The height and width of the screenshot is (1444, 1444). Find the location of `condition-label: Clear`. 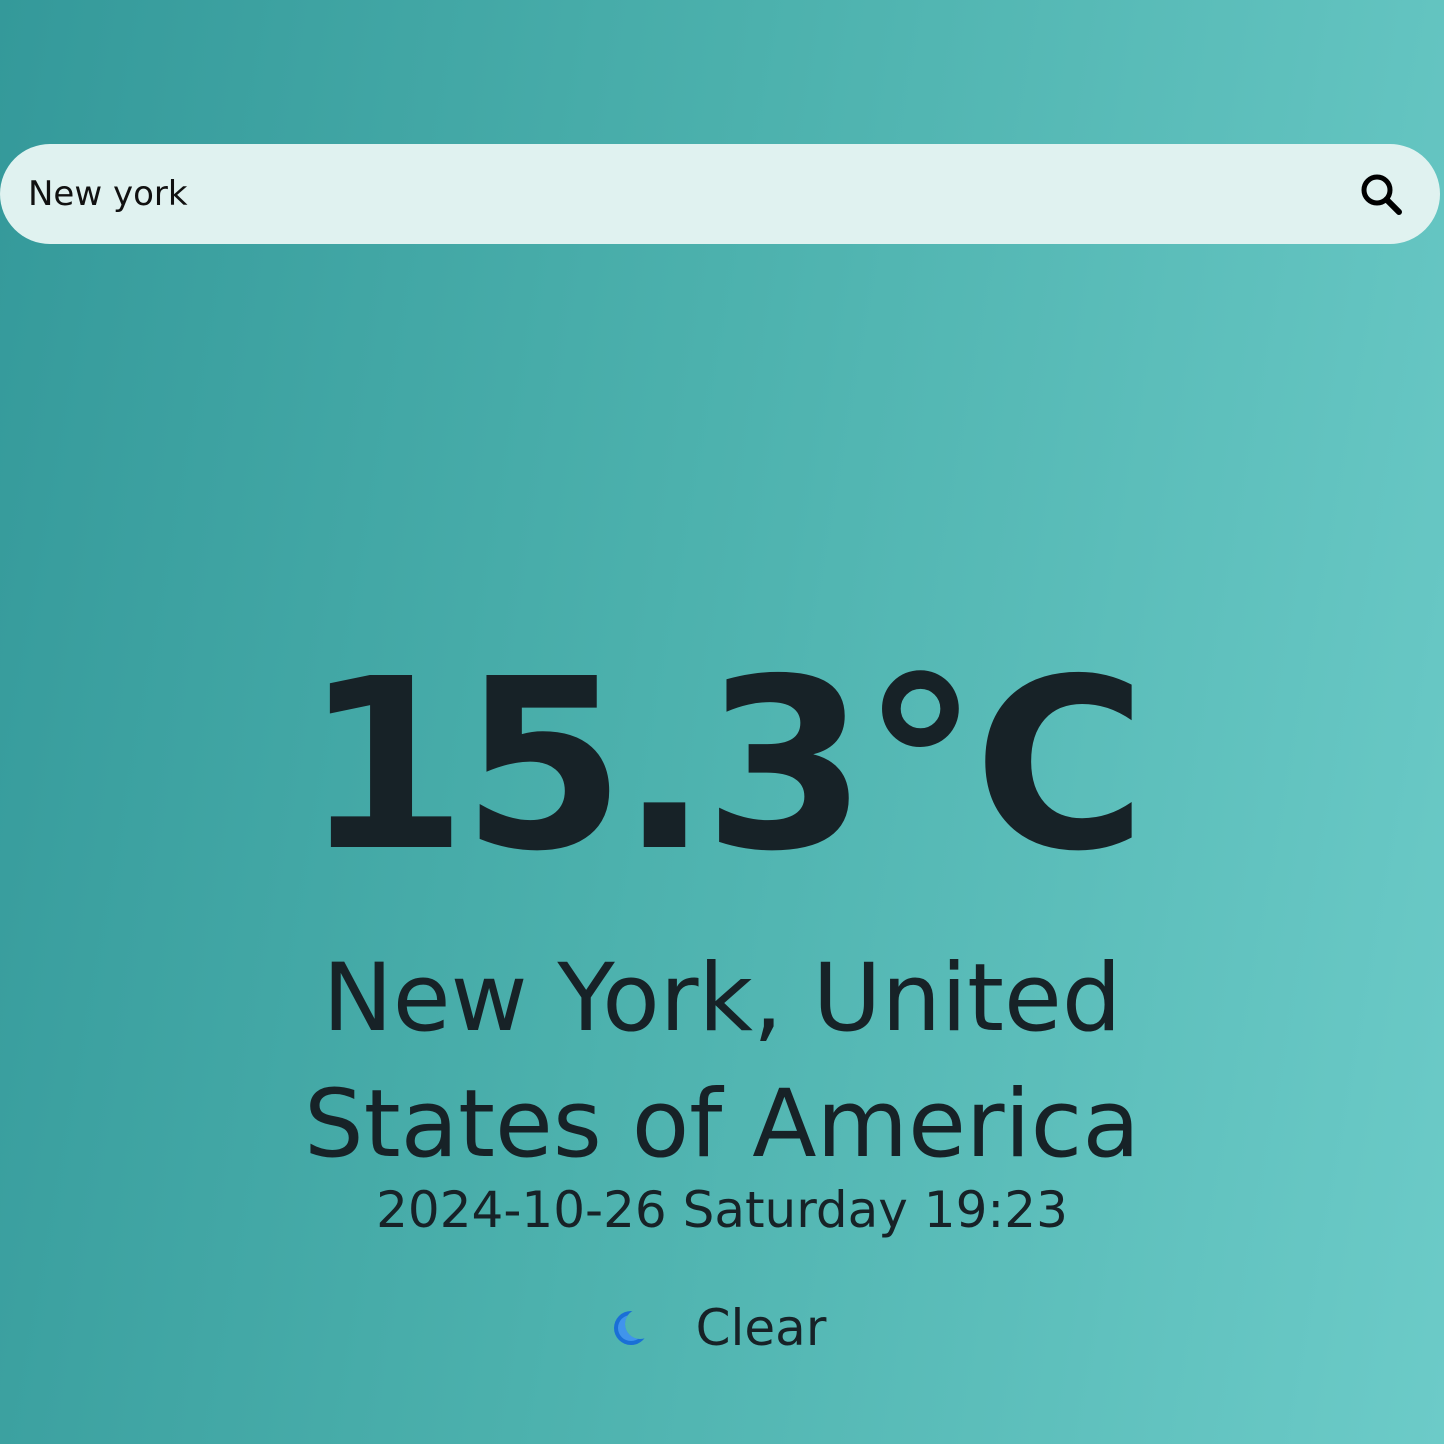

condition-label: Clear is located at coordinates (761, 1328).